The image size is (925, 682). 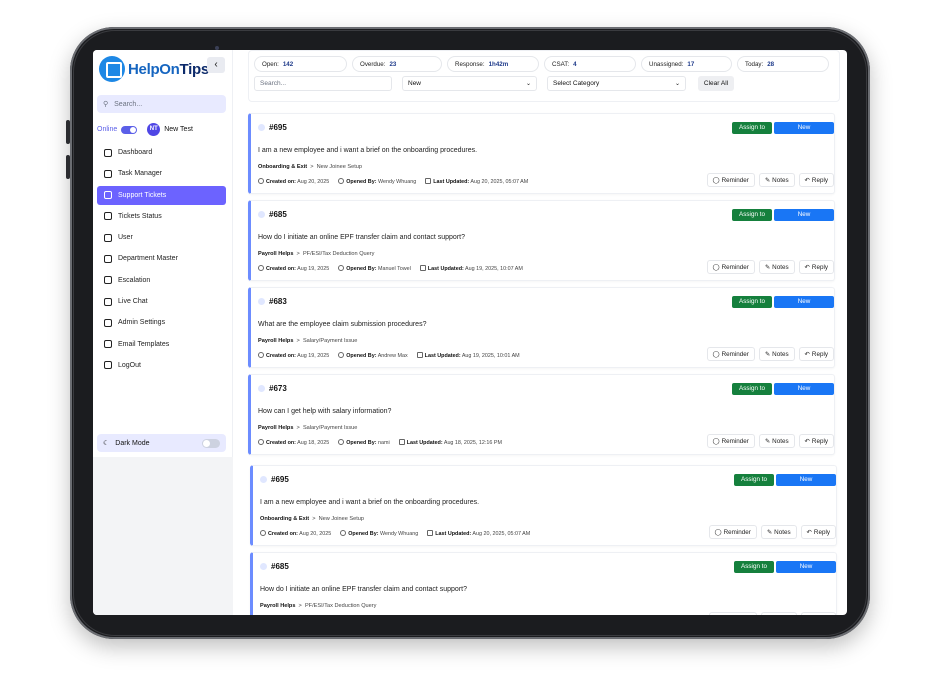 I want to click on calendar-icon, so click(x=401, y=442).